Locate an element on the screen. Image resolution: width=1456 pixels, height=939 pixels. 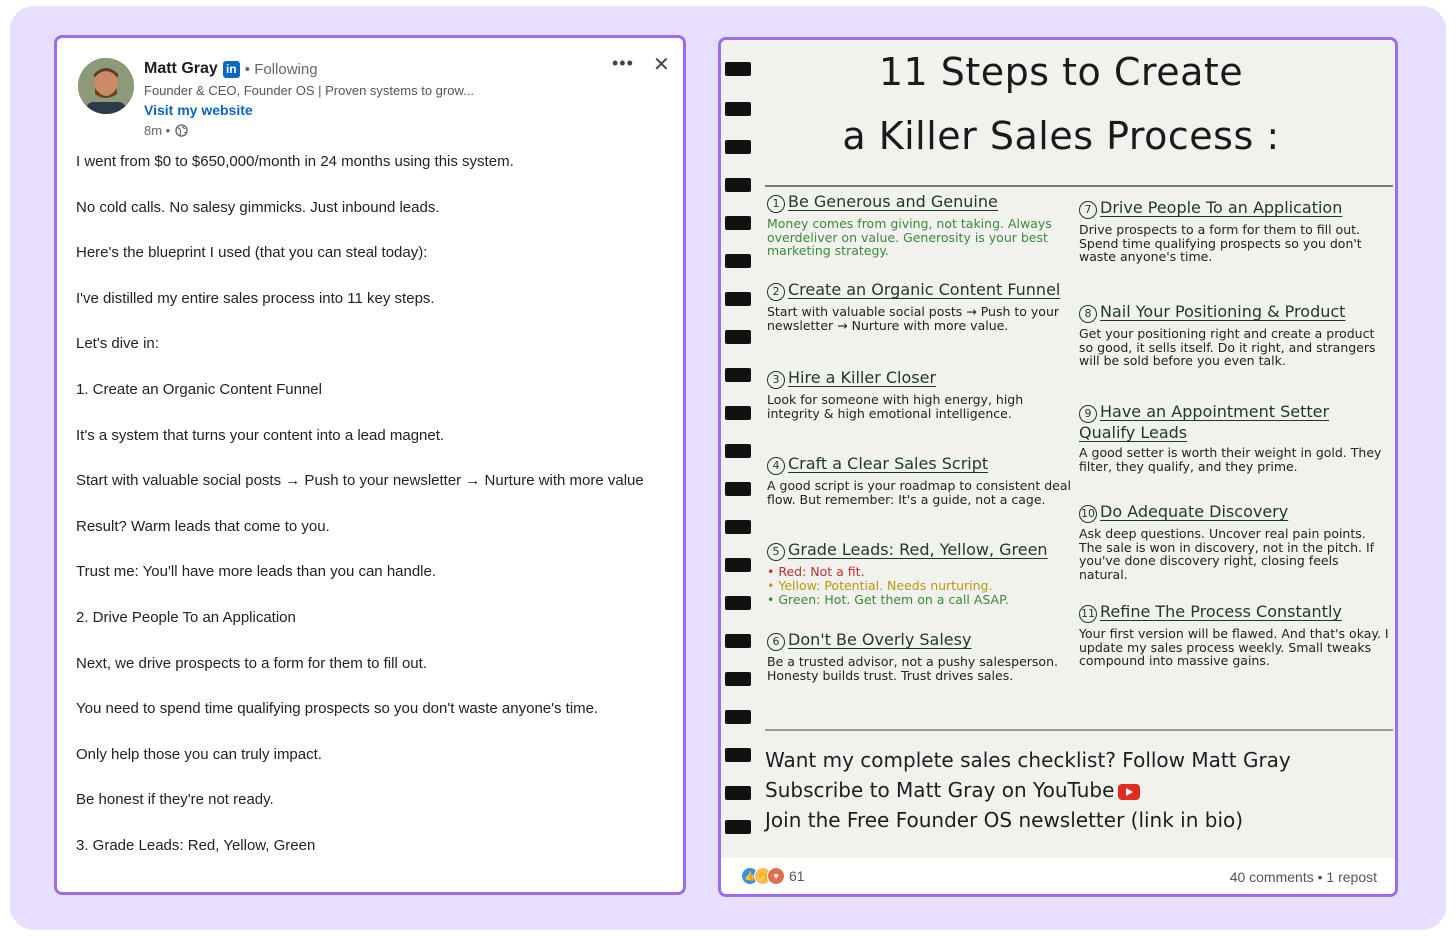
linkedin-icon: in is located at coordinates (231, 69).